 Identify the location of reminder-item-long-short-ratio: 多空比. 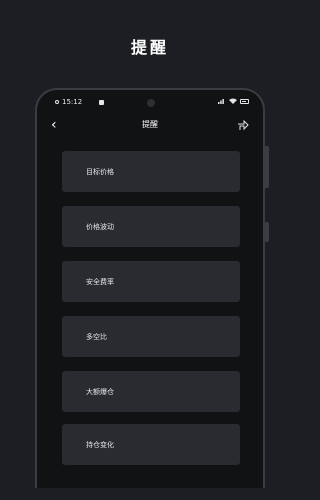
(151, 336).